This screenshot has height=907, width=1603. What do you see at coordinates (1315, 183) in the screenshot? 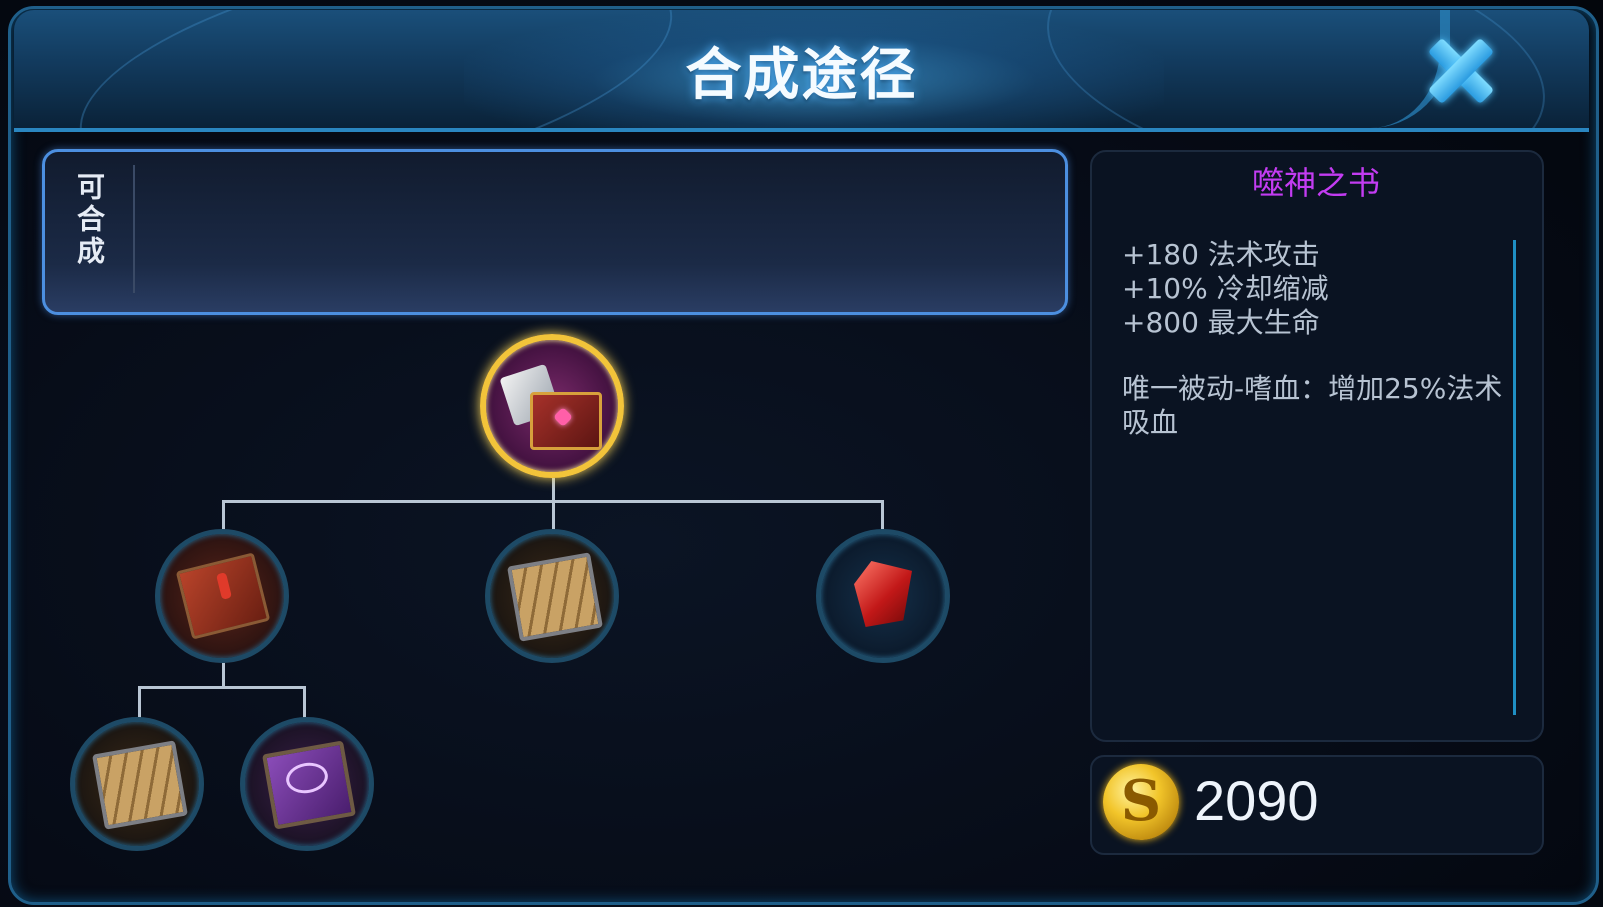
I see `item-name: 噬神之书` at bounding box center [1315, 183].